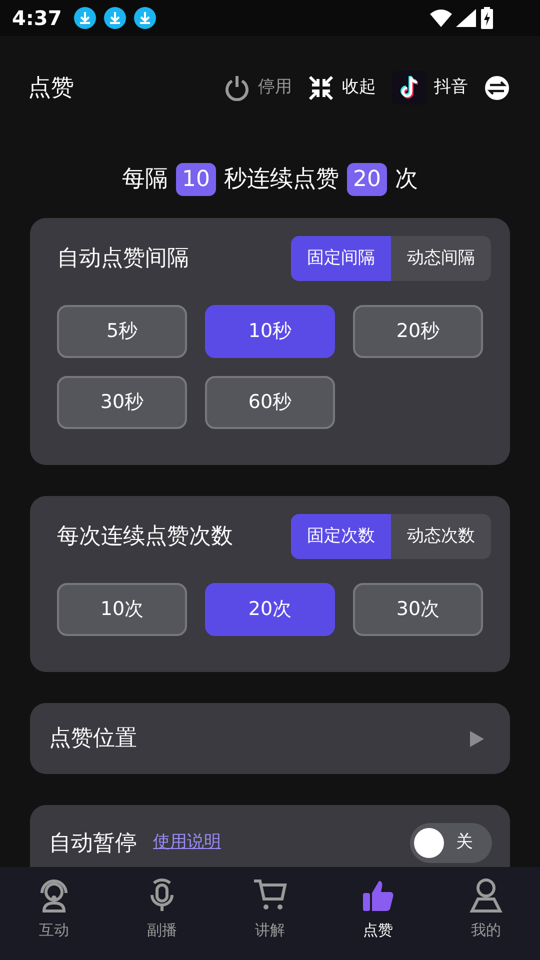 The width and height of the screenshot is (540, 960). What do you see at coordinates (342, 88) in the screenshot?
I see `header-action: 收起` at bounding box center [342, 88].